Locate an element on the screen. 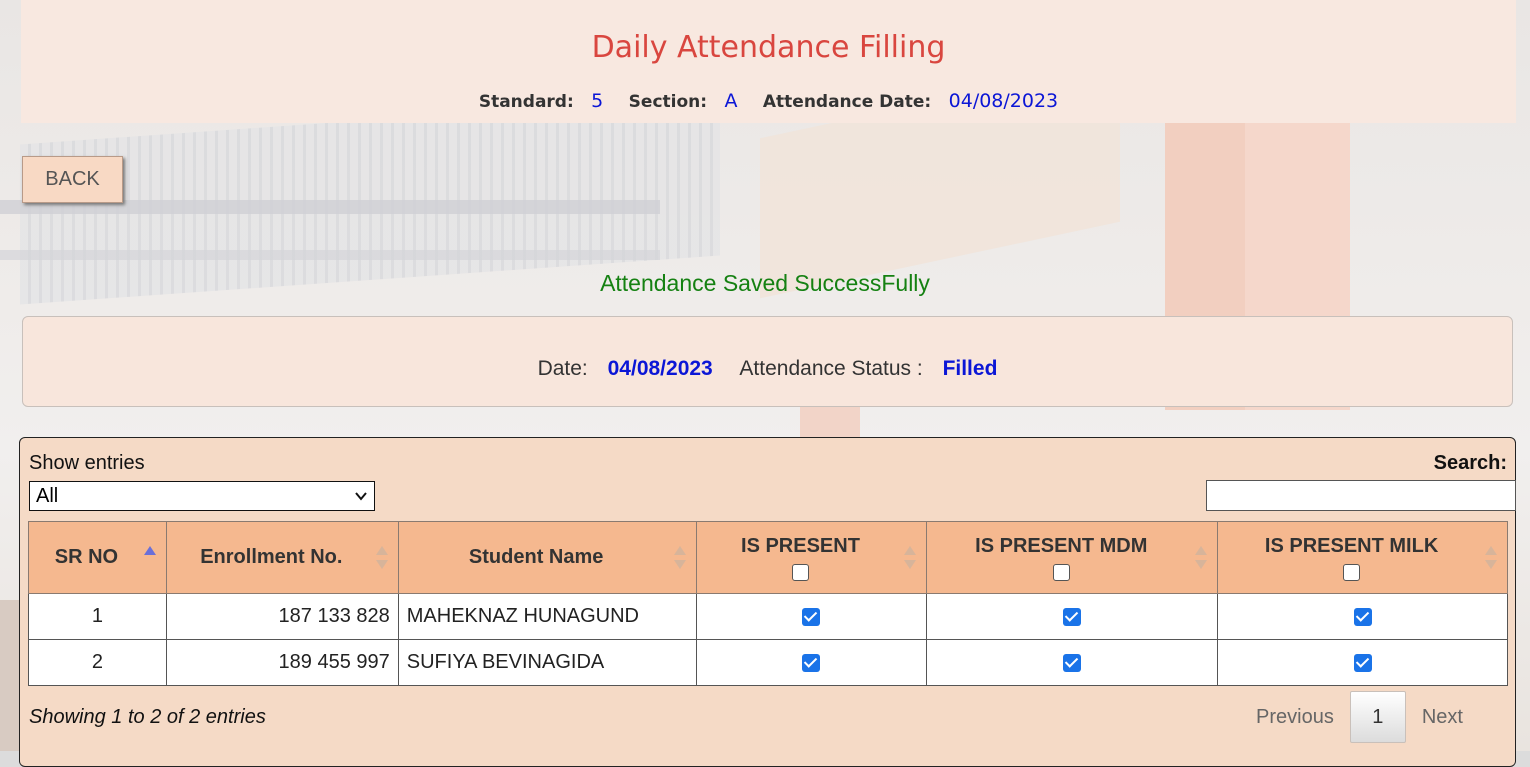  column-label: IS PRESENT is located at coordinates (800, 545).